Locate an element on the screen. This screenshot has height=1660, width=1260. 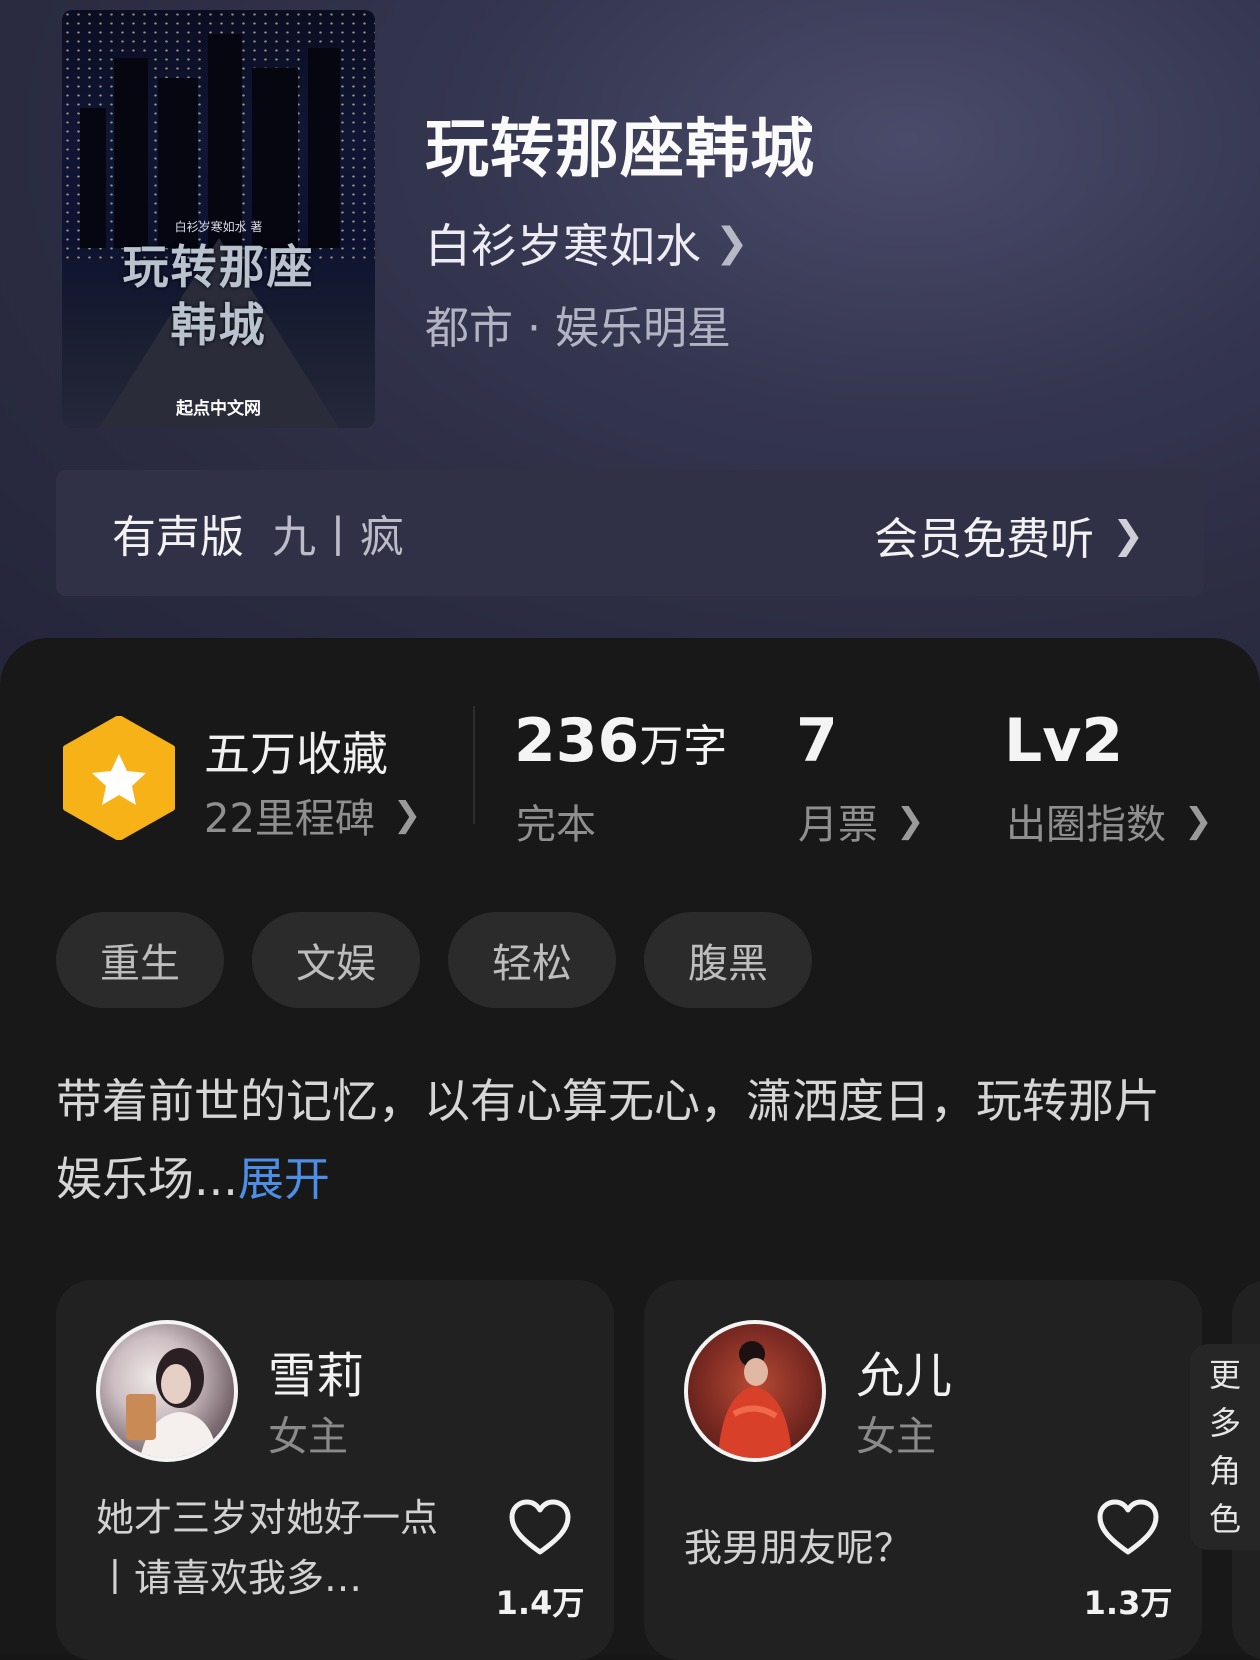
word-count-number: 236 is located at coordinates (577, 741).